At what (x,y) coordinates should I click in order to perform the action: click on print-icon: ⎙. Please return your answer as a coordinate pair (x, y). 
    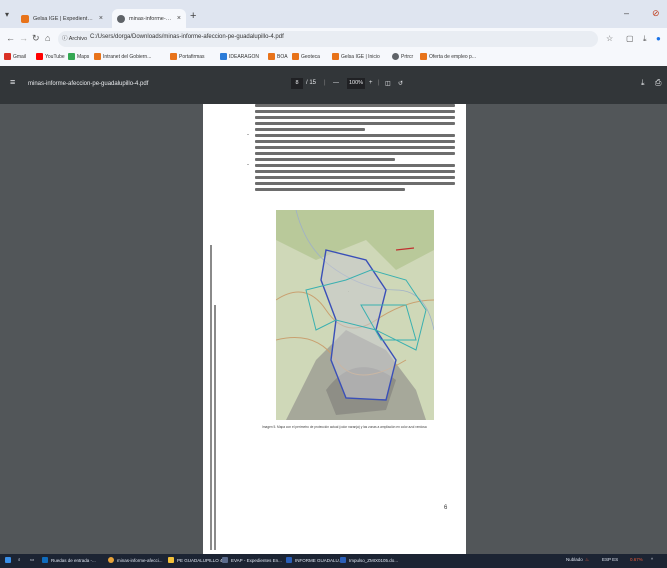
    Looking at the image, I should click on (658, 83).